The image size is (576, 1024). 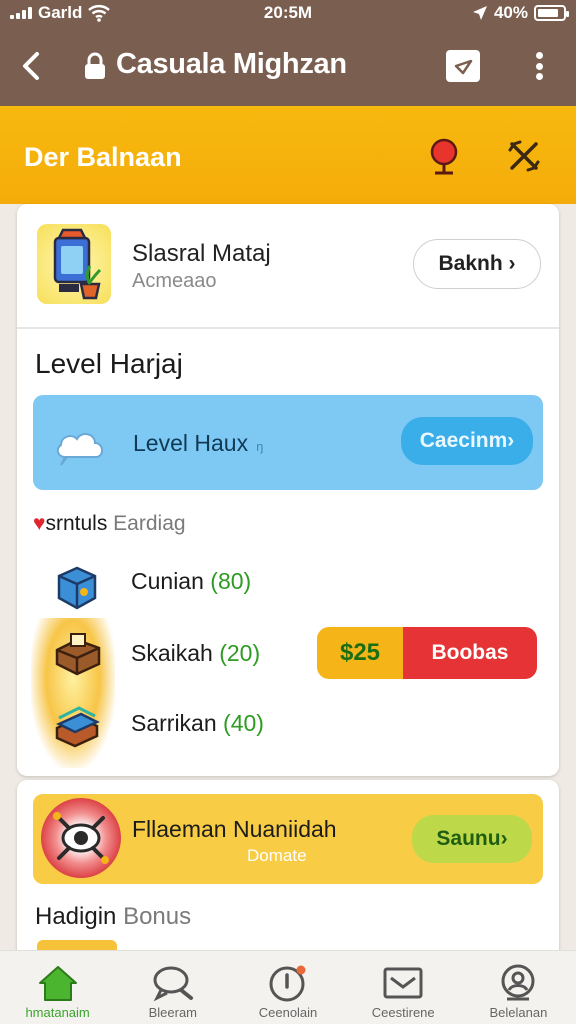 I want to click on tabs-icon, so click(x=463, y=67).